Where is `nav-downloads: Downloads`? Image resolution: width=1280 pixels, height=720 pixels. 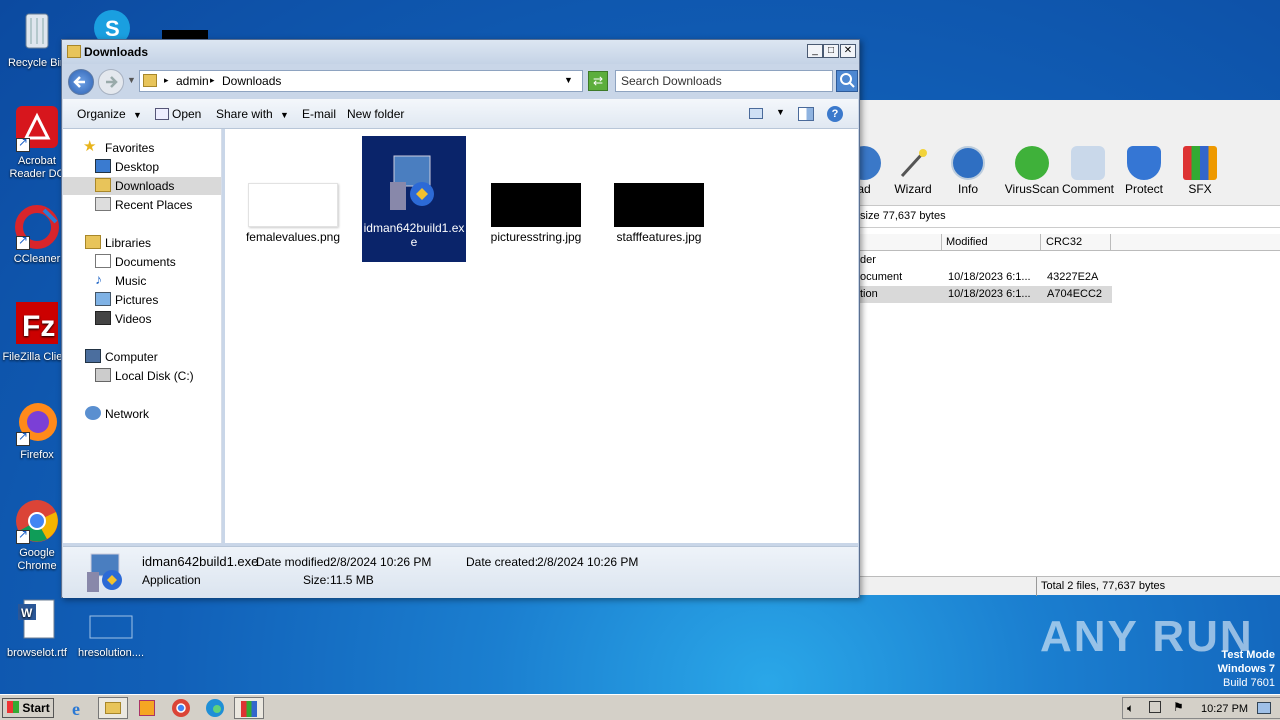 nav-downloads: Downloads is located at coordinates (142, 186).